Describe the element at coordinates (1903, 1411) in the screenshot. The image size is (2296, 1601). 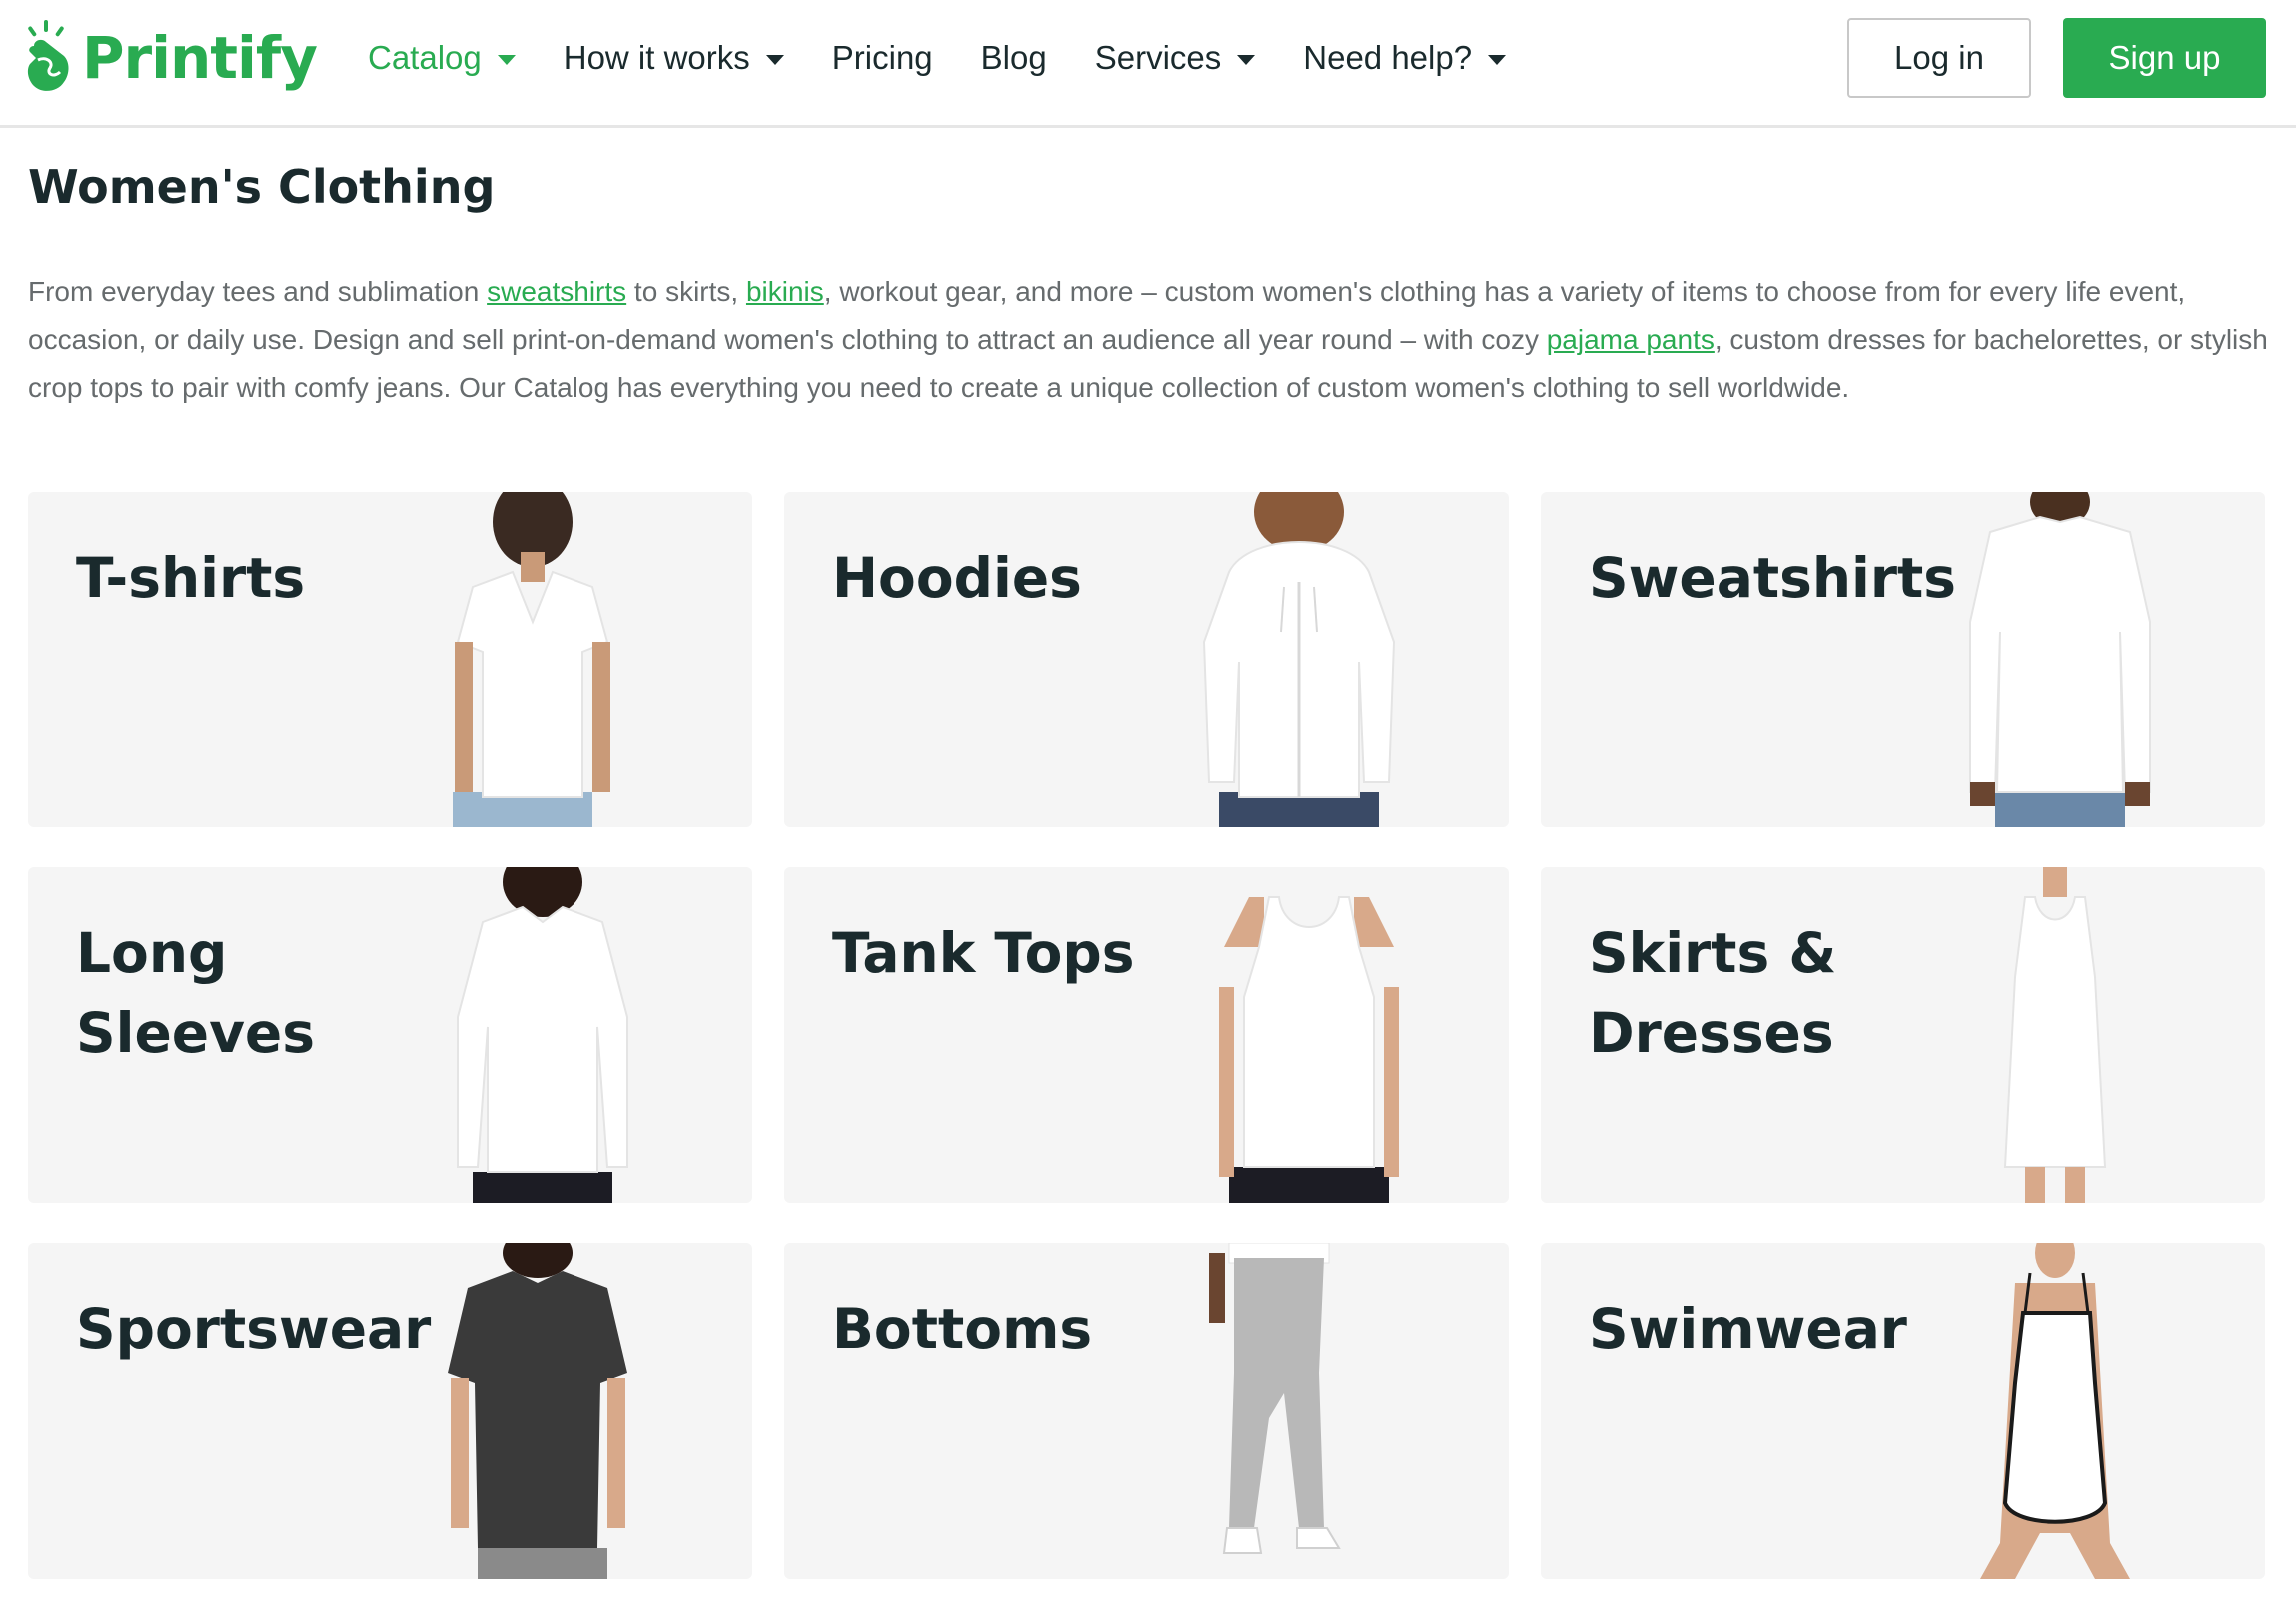
I see `category-card-swimwear: Swimwear` at that location.